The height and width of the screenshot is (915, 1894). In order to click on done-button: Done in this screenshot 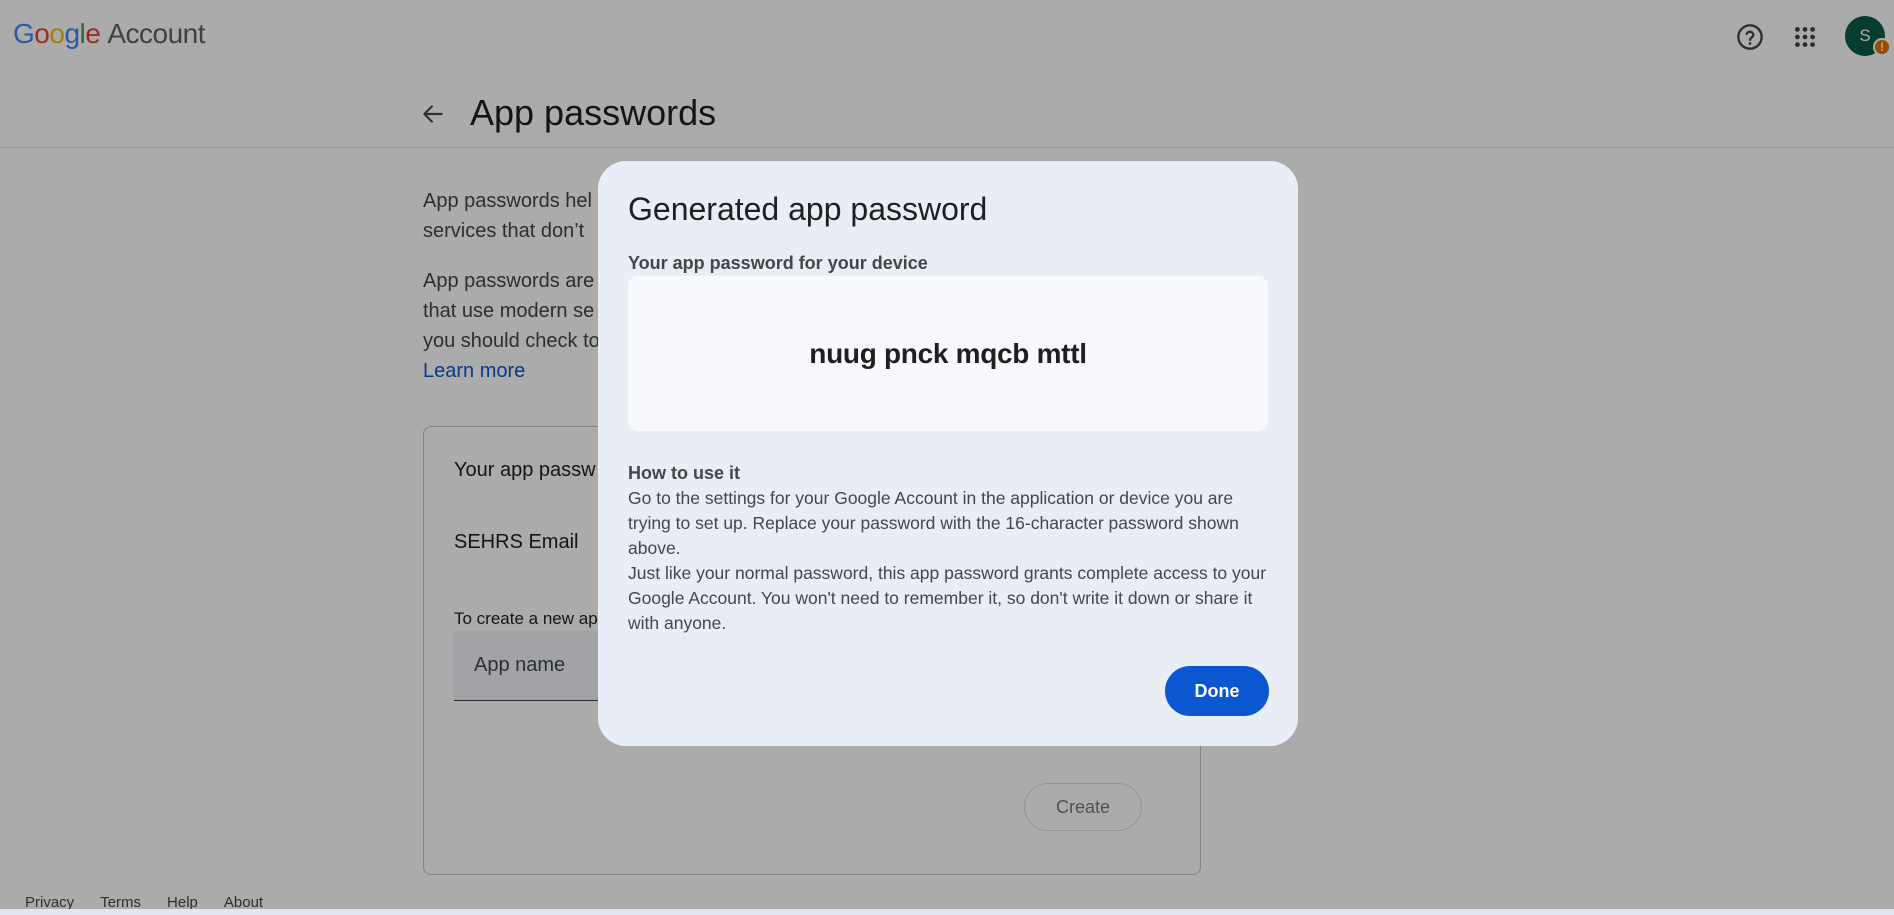, I will do `click(1217, 691)`.